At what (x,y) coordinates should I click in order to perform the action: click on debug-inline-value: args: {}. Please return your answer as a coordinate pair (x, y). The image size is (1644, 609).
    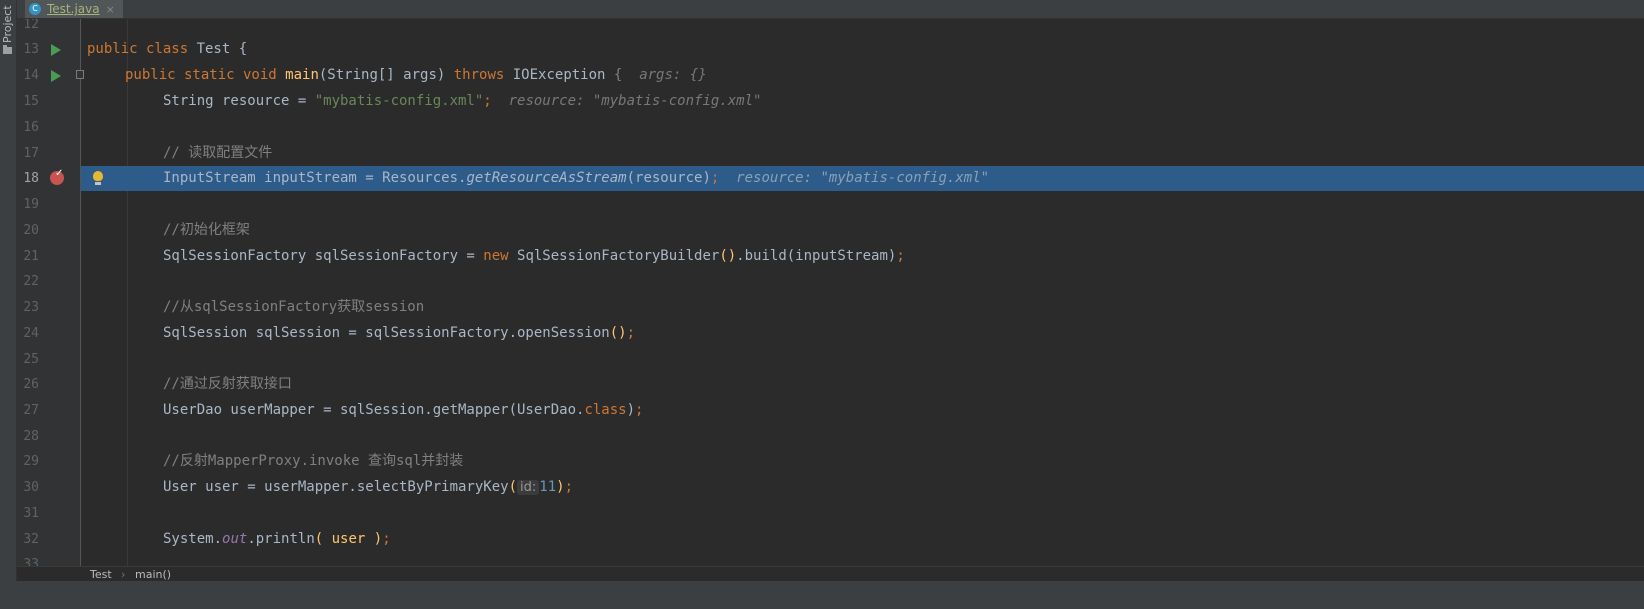
    Looking at the image, I should click on (664, 75).